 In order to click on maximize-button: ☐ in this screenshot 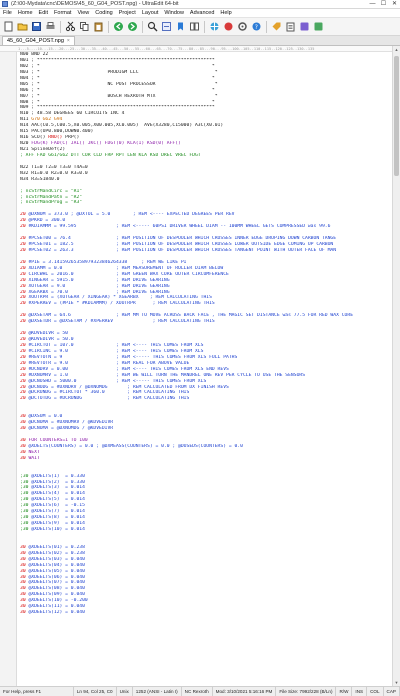, I will do `click(383, 4)`.